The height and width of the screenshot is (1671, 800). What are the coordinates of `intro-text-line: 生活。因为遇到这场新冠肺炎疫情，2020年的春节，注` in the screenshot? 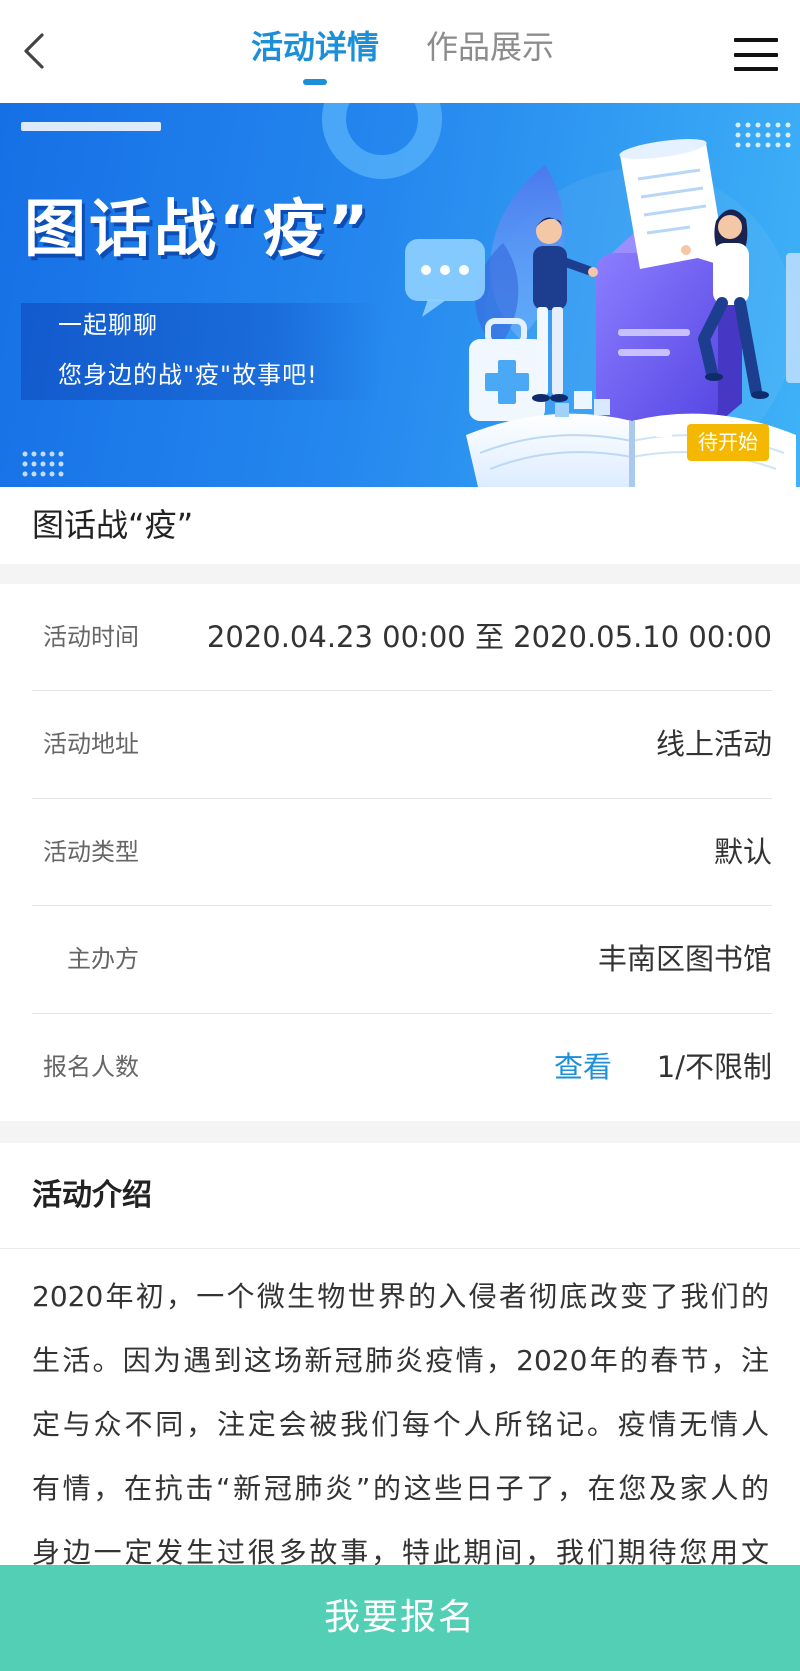 It's located at (400, 1360).